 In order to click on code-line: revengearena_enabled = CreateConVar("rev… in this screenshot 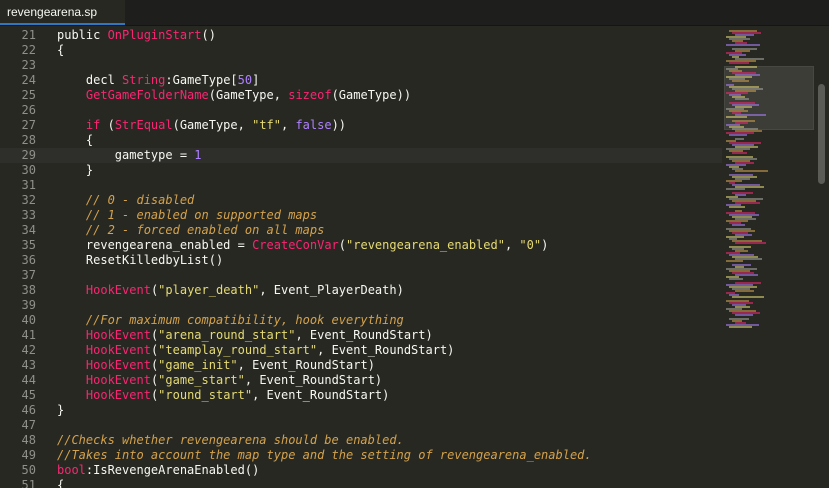, I will do `click(302, 245)`.